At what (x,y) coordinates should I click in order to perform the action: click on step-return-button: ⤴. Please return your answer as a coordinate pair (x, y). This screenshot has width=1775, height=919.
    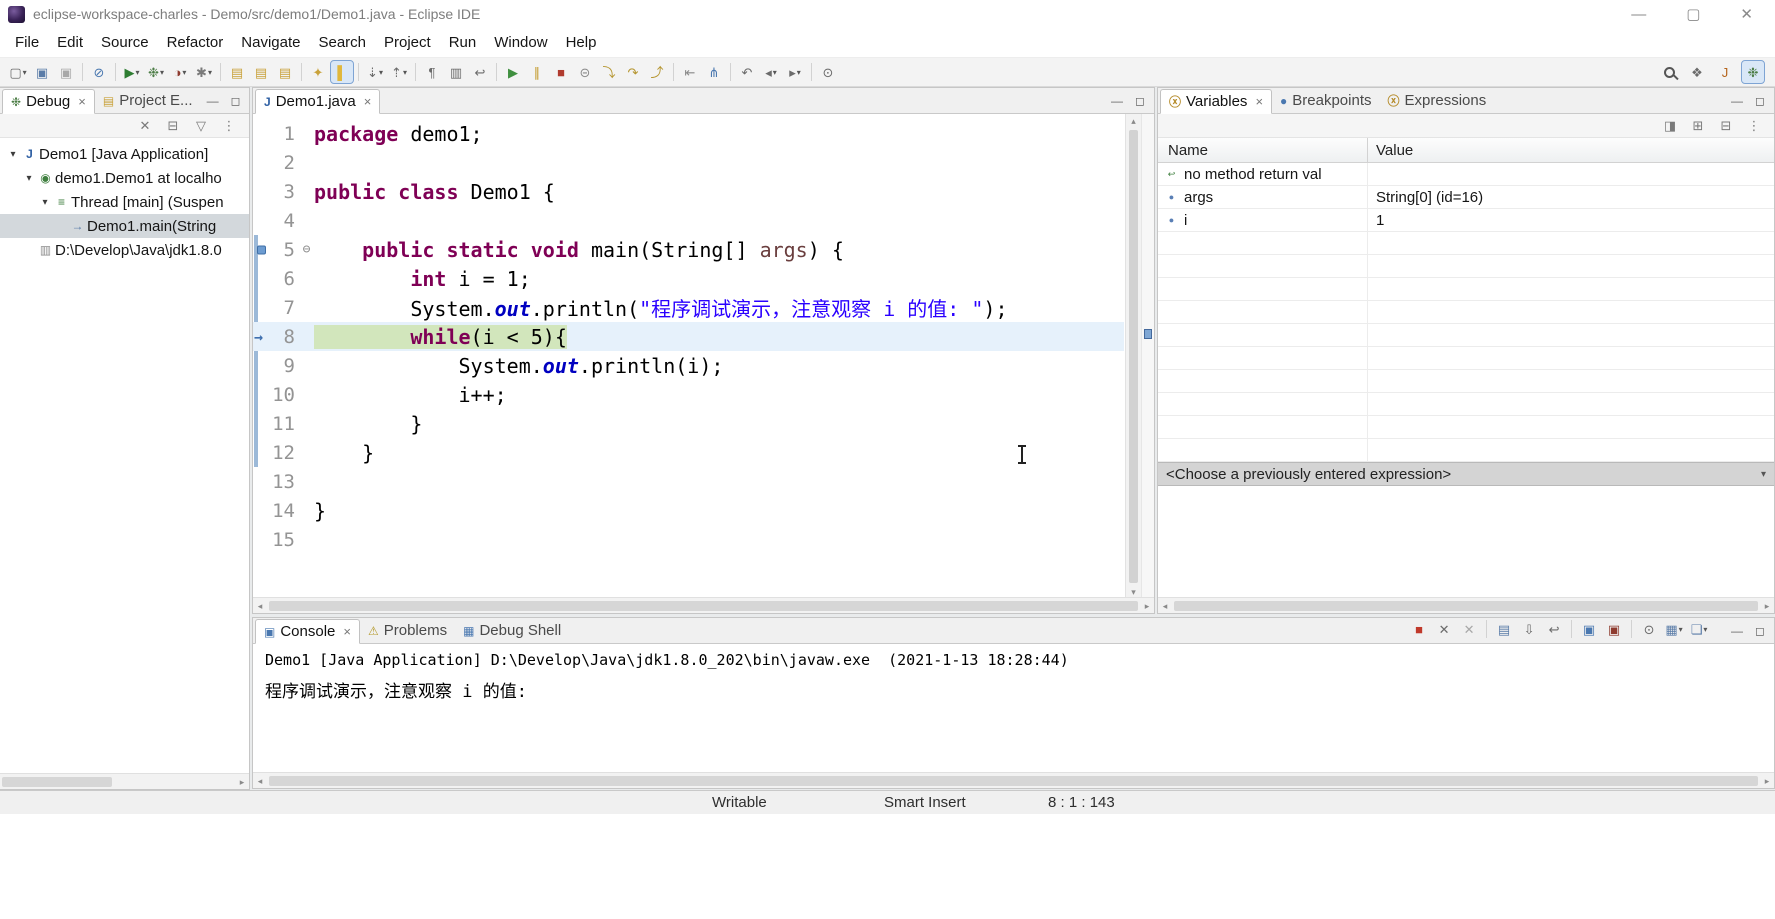
    Looking at the image, I should click on (657, 72).